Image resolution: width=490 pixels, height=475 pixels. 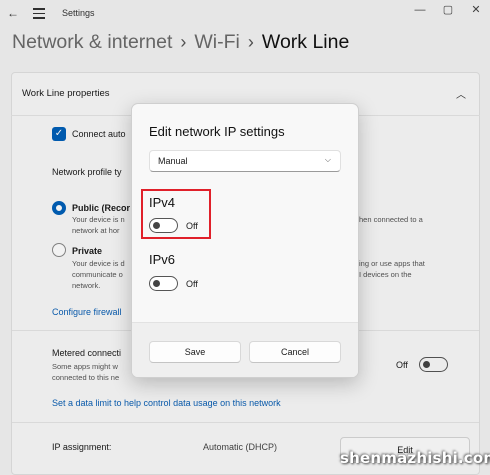 What do you see at coordinates (245, 161) in the screenshot?
I see `ip-mode-select: Manual ⌵` at bounding box center [245, 161].